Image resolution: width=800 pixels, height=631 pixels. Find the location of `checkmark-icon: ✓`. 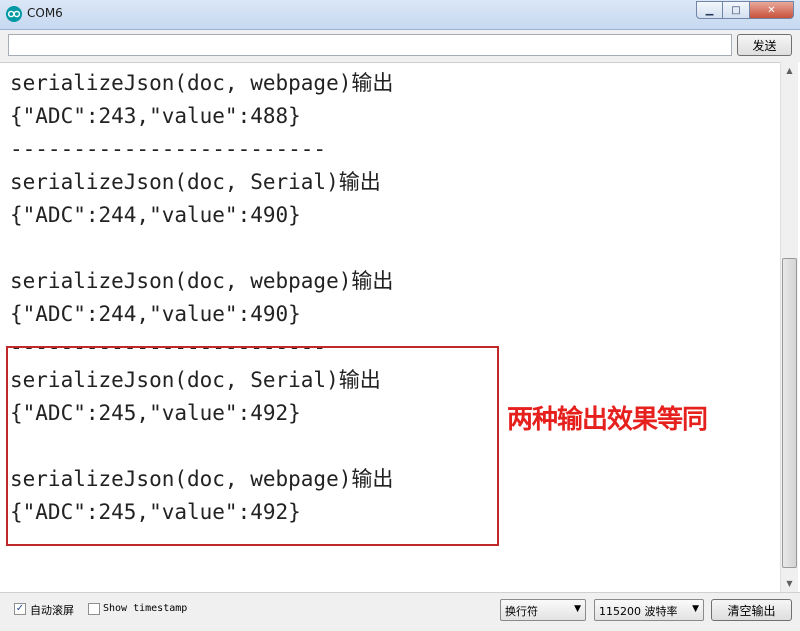

checkmark-icon: ✓ is located at coordinates (20, 608).